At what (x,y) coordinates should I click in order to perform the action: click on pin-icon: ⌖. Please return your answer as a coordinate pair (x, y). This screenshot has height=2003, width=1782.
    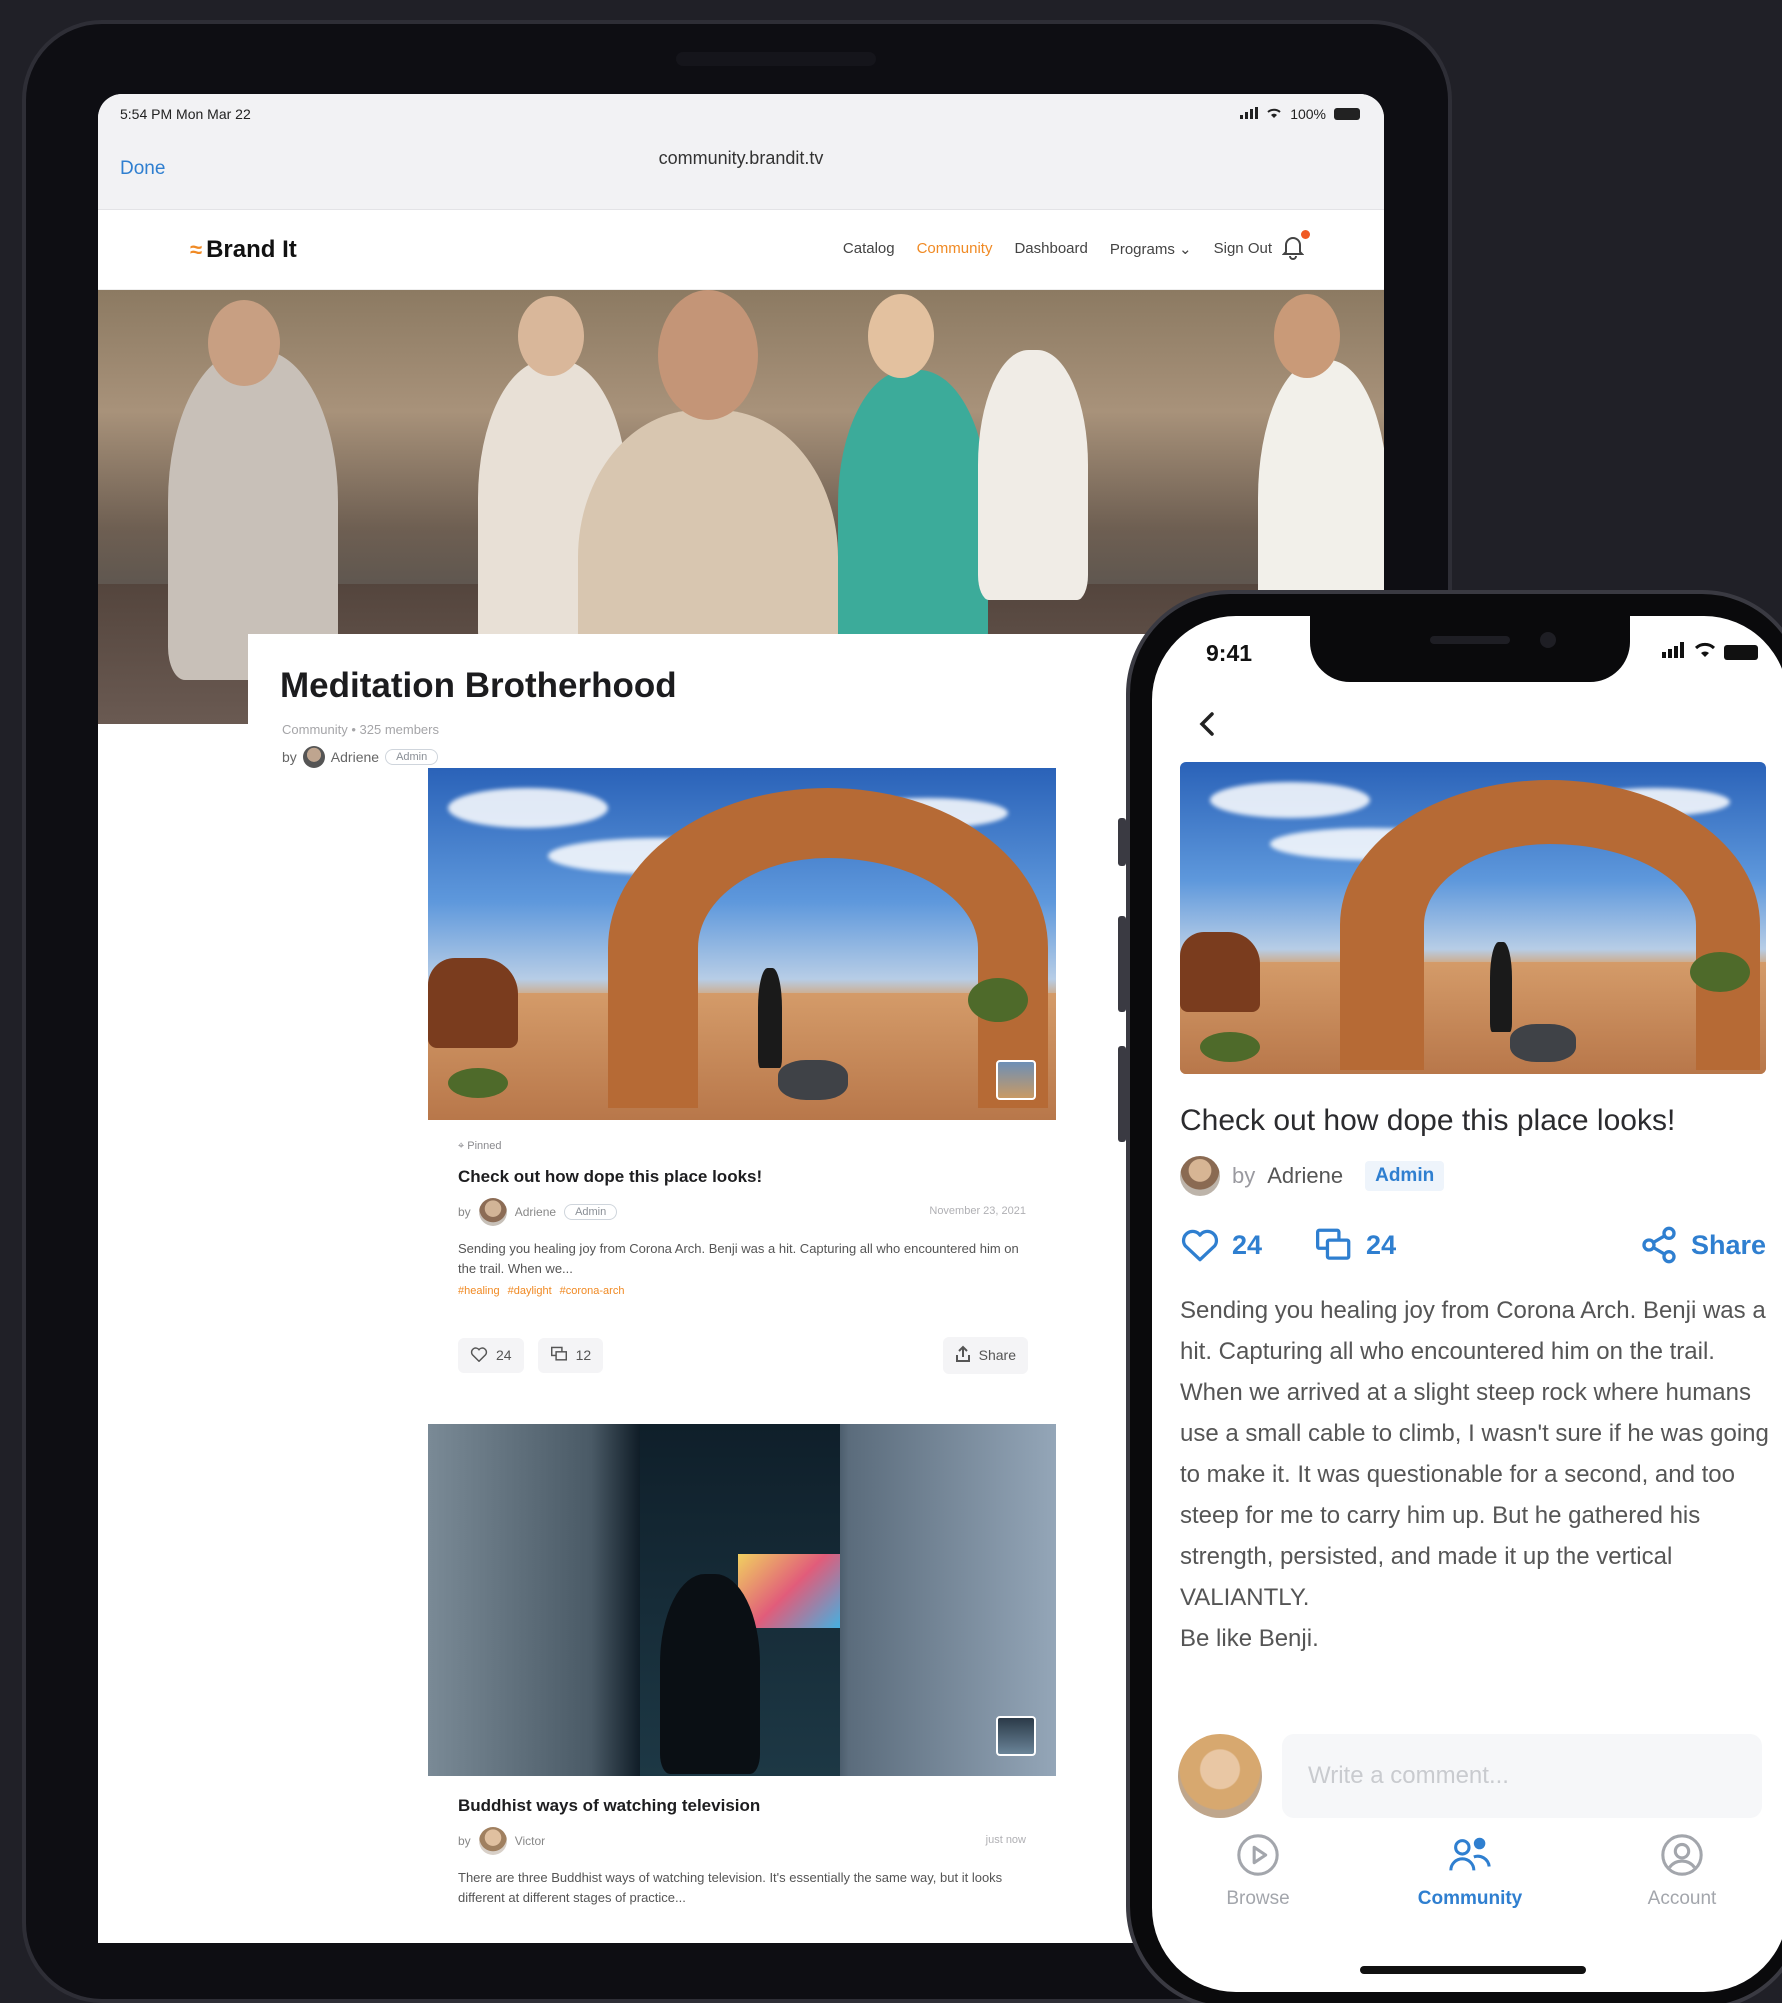
    Looking at the image, I should click on (463, 1146).